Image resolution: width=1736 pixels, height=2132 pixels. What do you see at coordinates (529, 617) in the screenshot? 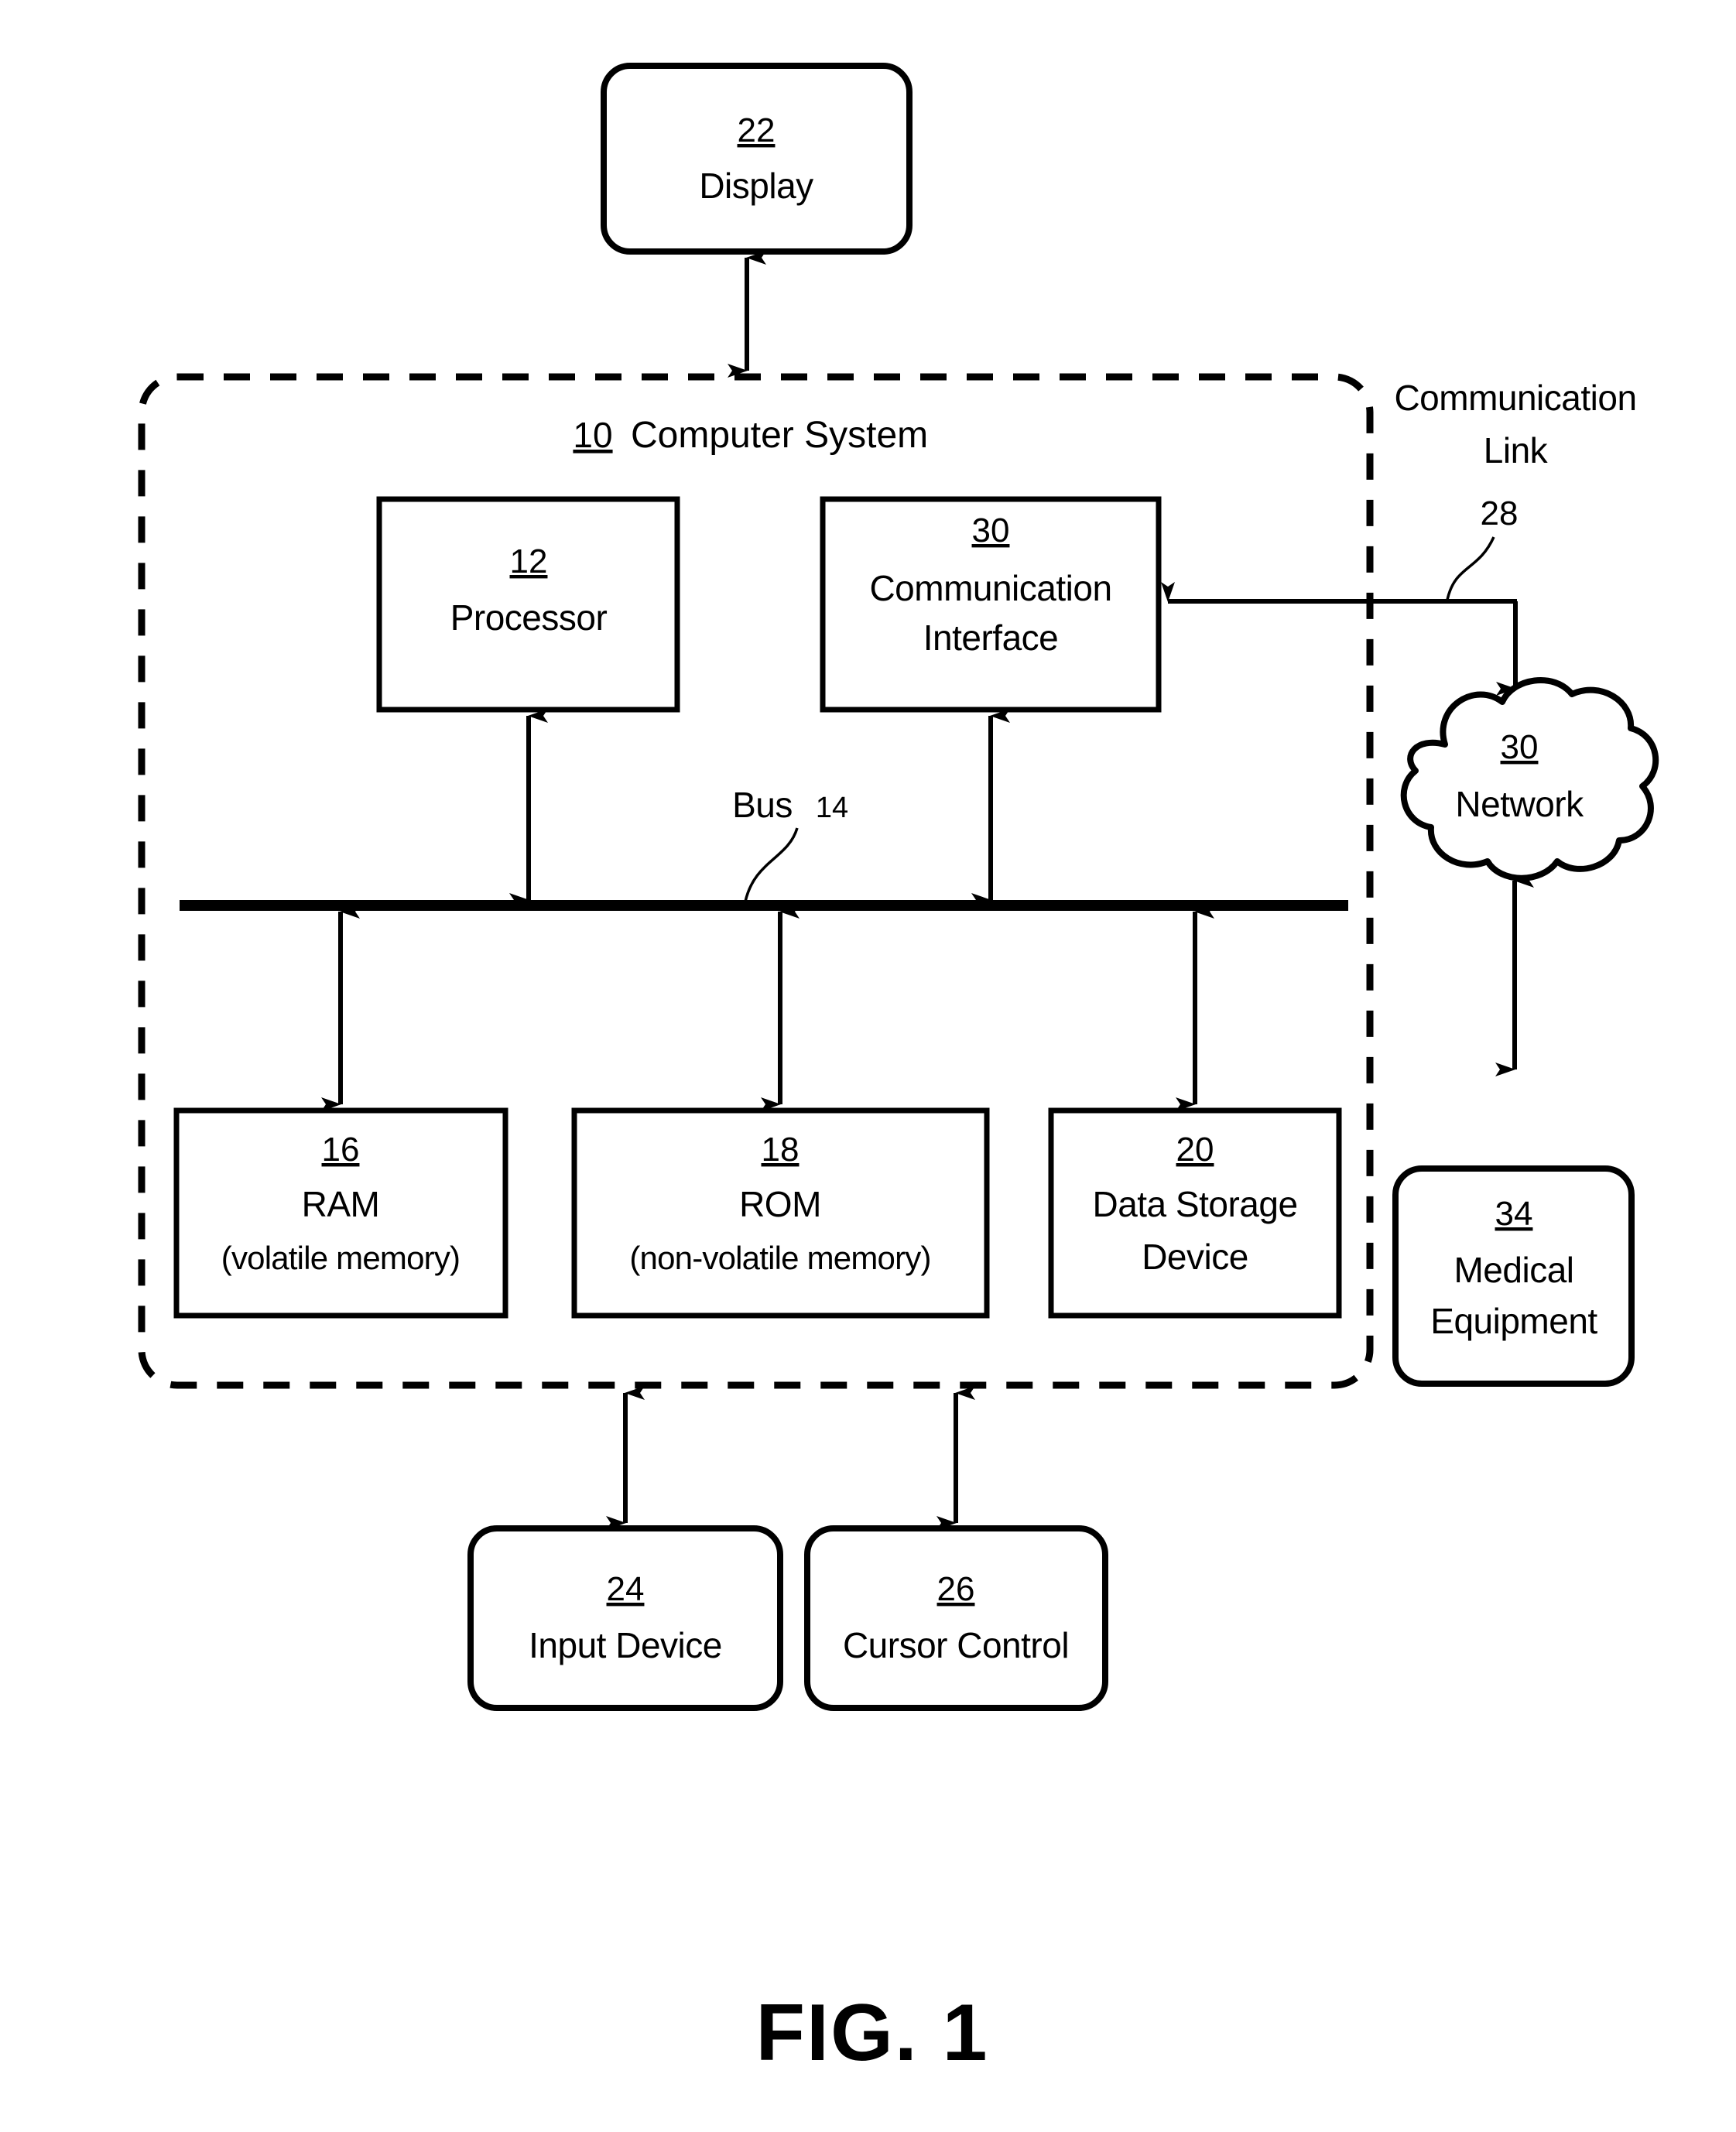
I see `processor-label: Processor` at bounding box center [529, 617].